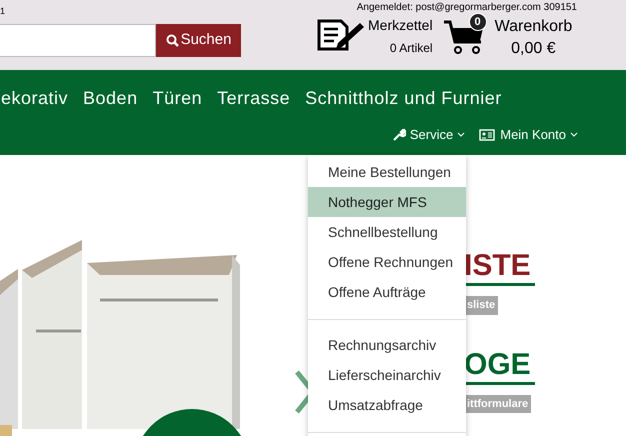 This screenshot has height=436, width=626. I want to click on category-link: Boden, so click(110, 98).